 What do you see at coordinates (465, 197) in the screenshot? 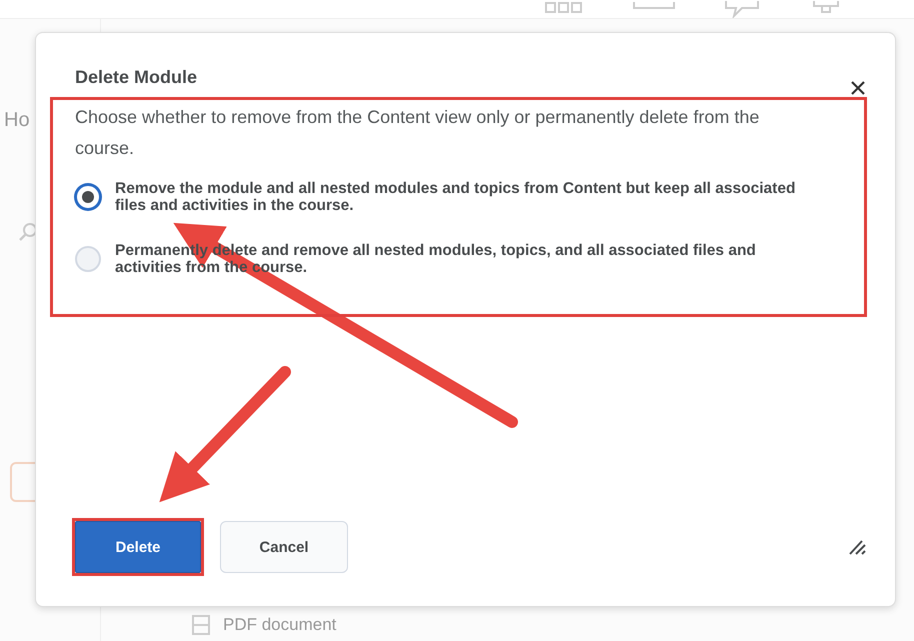
I see `option-label: Remove the module and all nested modules and topics from Content but keep all associated files and activities in the course.` at bounding box center [465, 197].